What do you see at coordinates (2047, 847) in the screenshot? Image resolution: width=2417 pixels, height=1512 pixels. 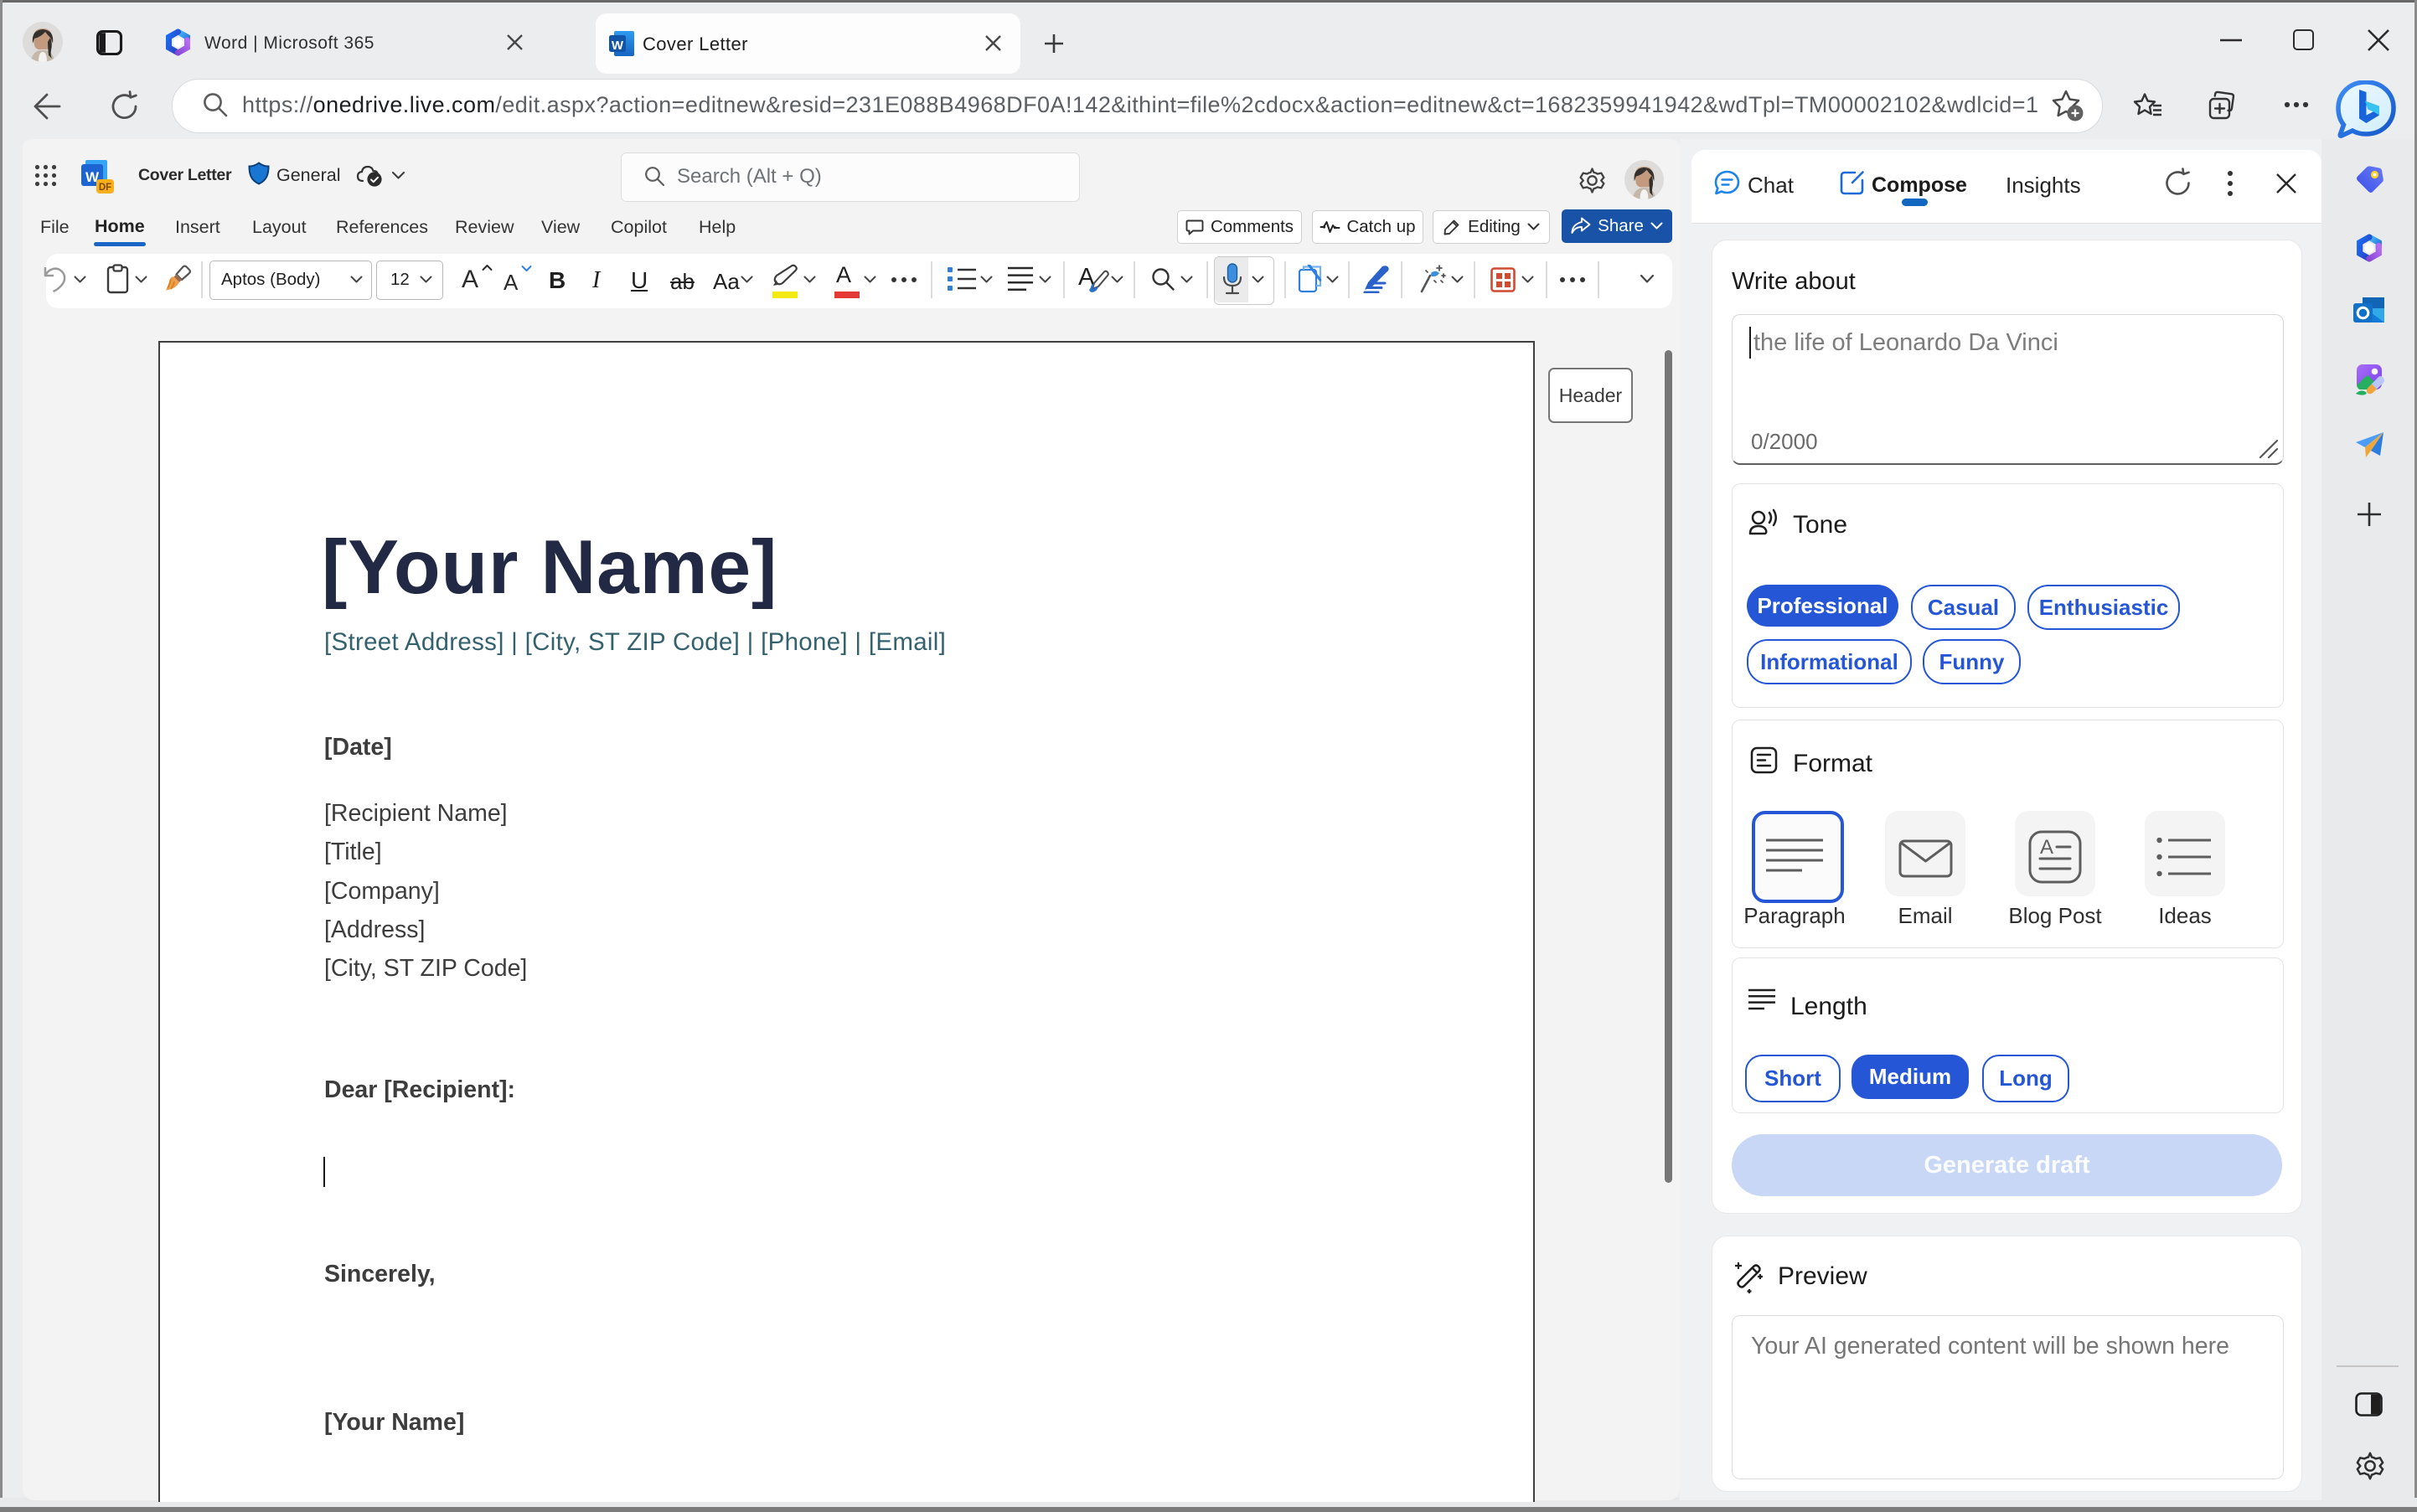 I see `svg-text: A` at bounding box center [2047, 847].